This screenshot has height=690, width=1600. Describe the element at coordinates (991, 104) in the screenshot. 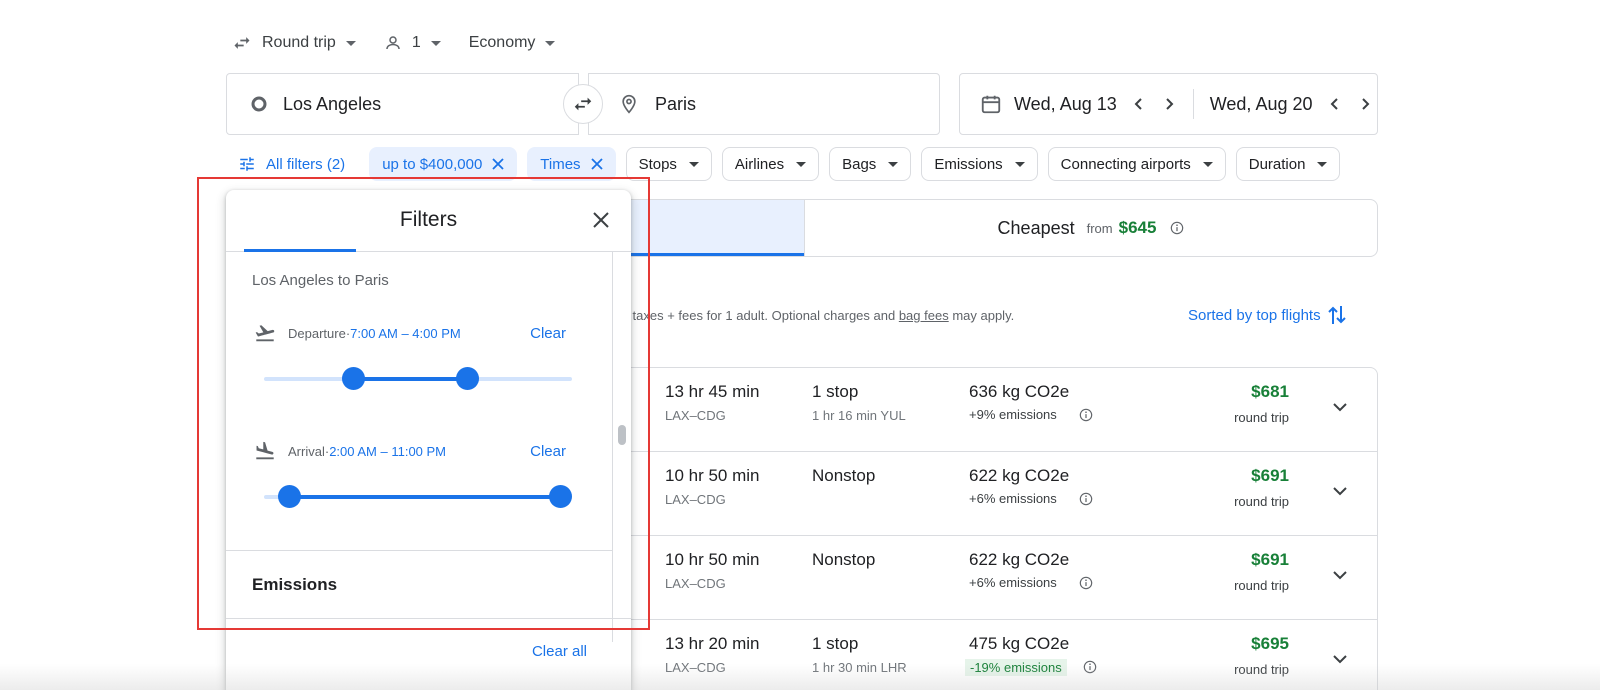

I see `calendar-icon` at that location.